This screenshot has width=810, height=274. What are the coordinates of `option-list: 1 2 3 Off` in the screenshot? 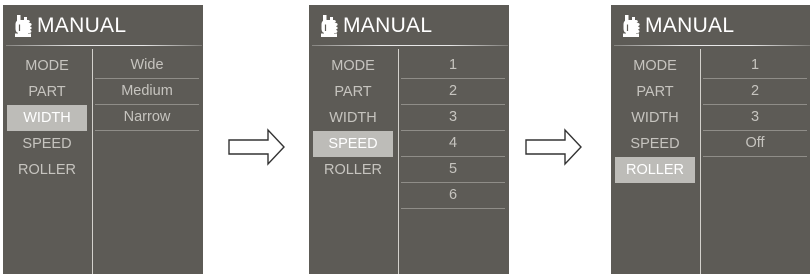 It's located at (755, 105).